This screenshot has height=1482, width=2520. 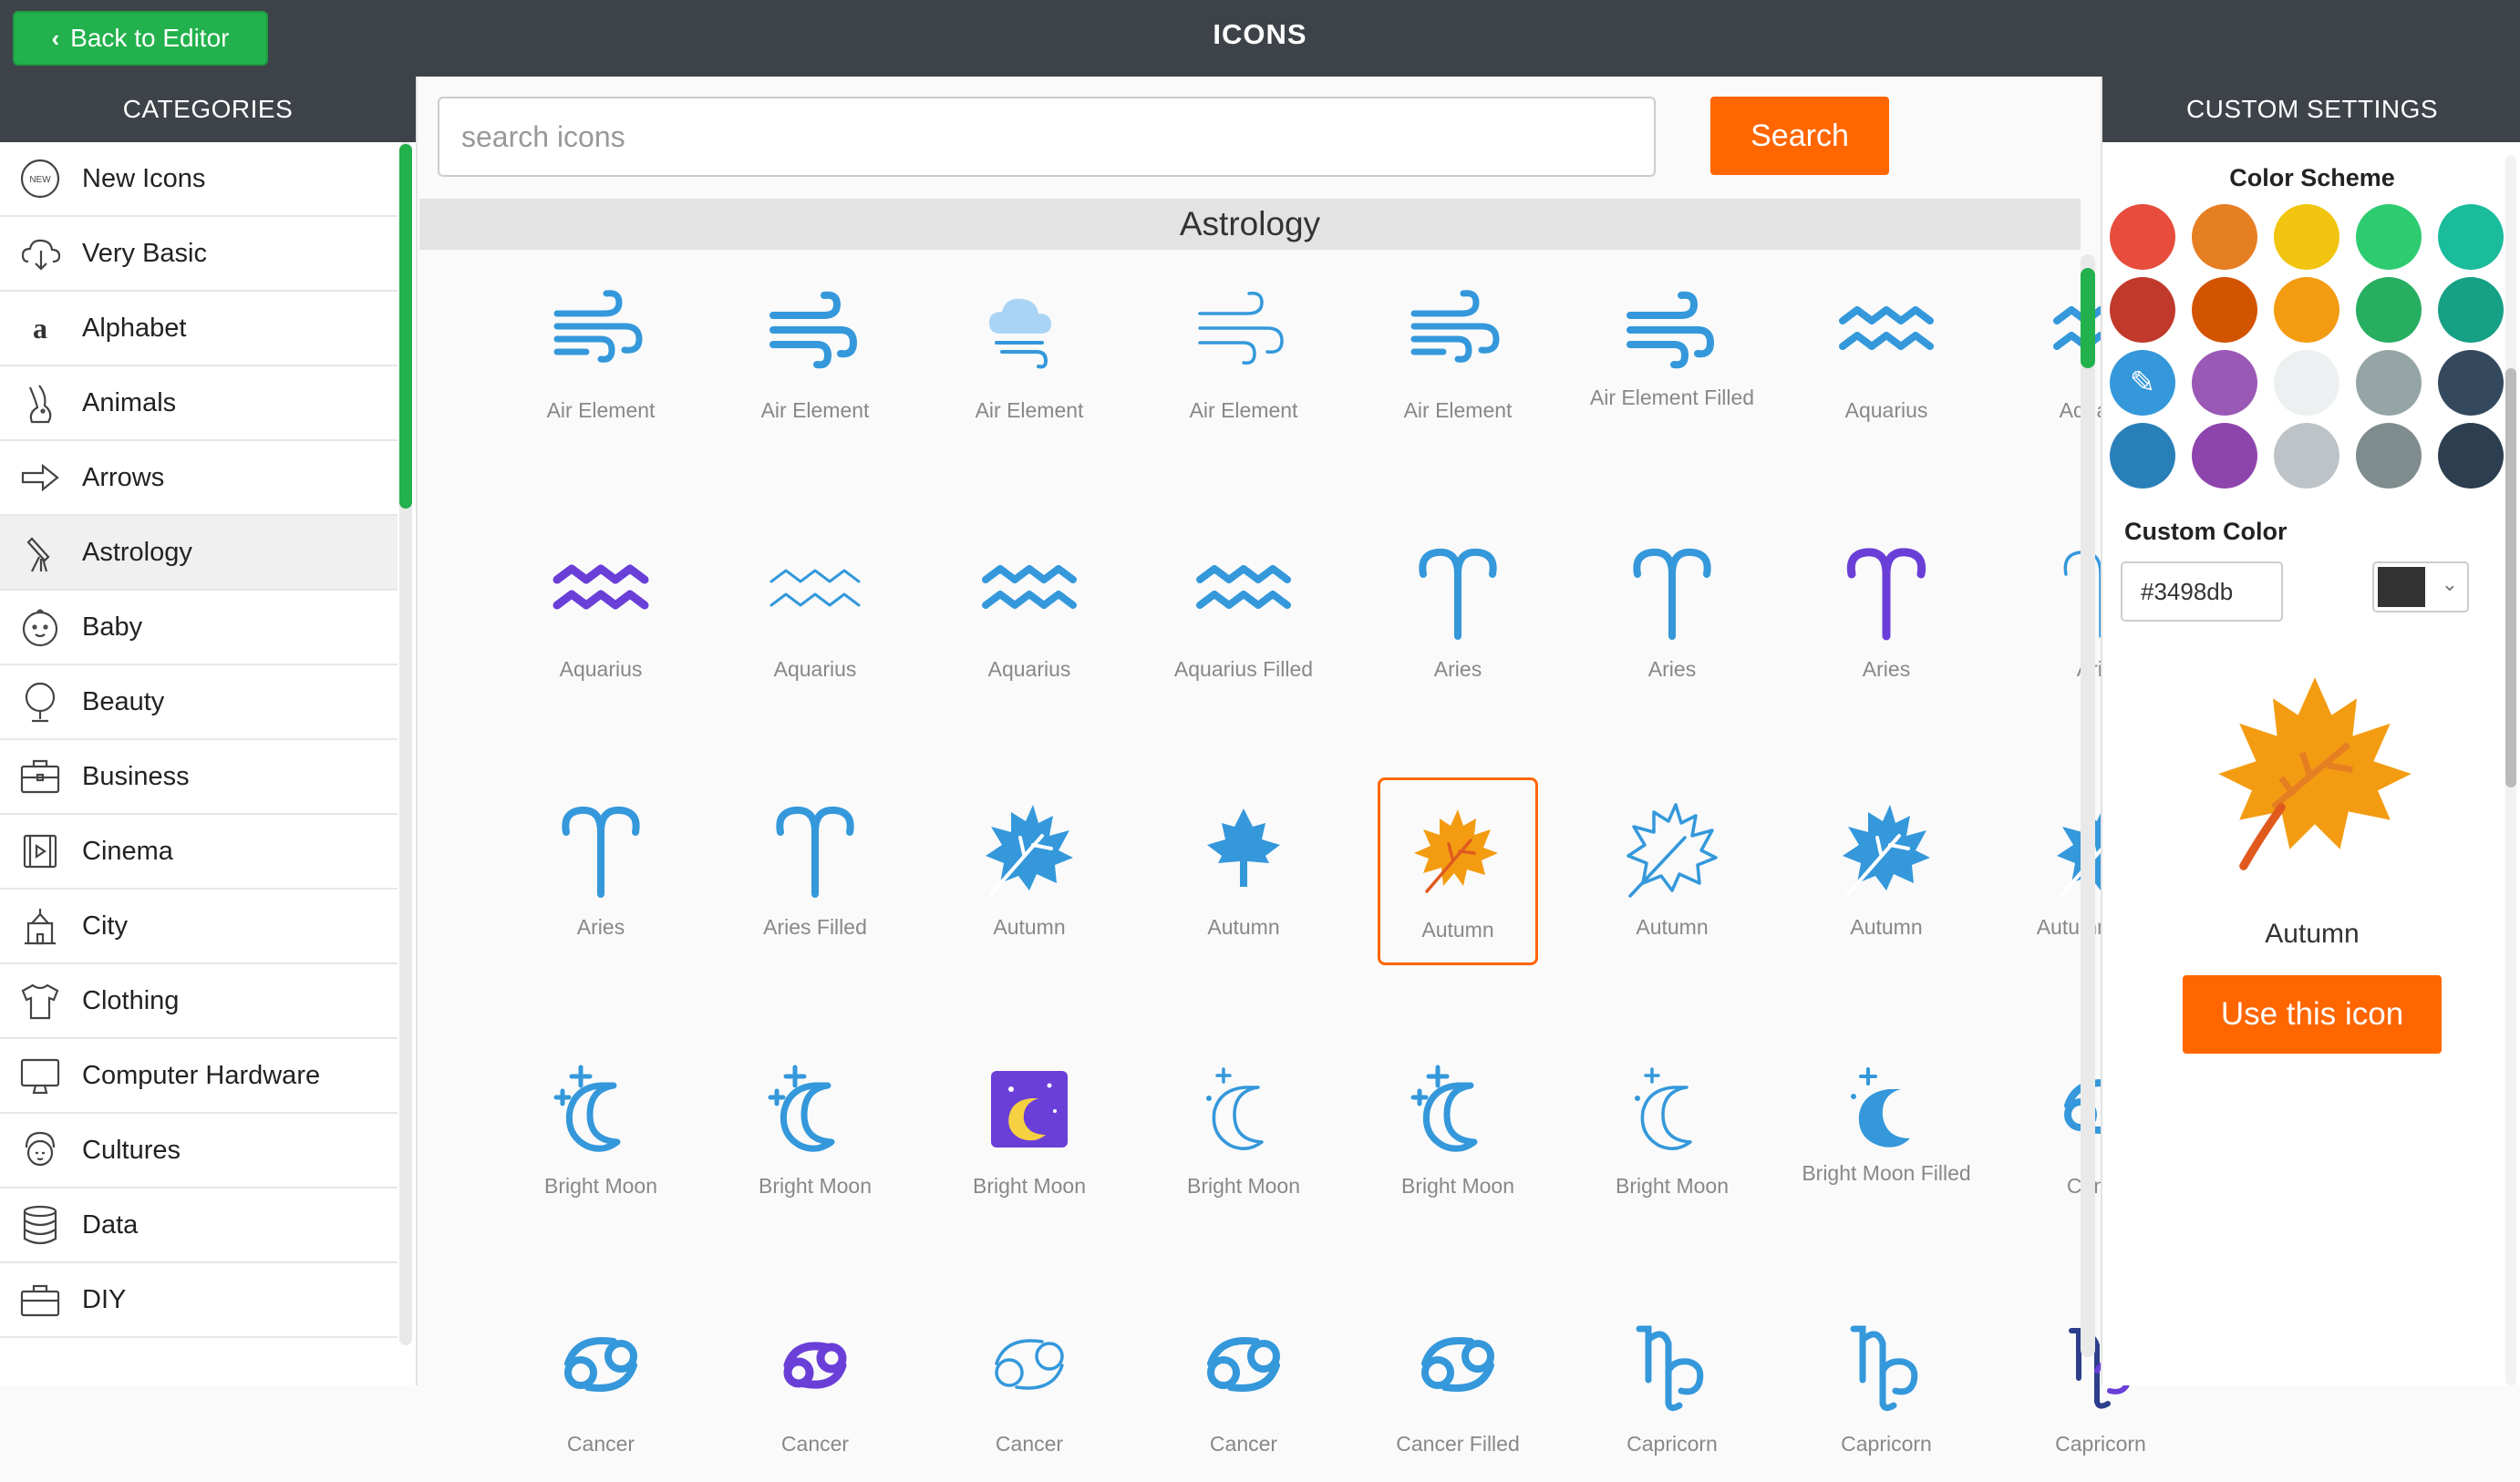 I want to click on sidebar-item-computer-hardware: Computer Hardware, so click(x=199, y=1076).